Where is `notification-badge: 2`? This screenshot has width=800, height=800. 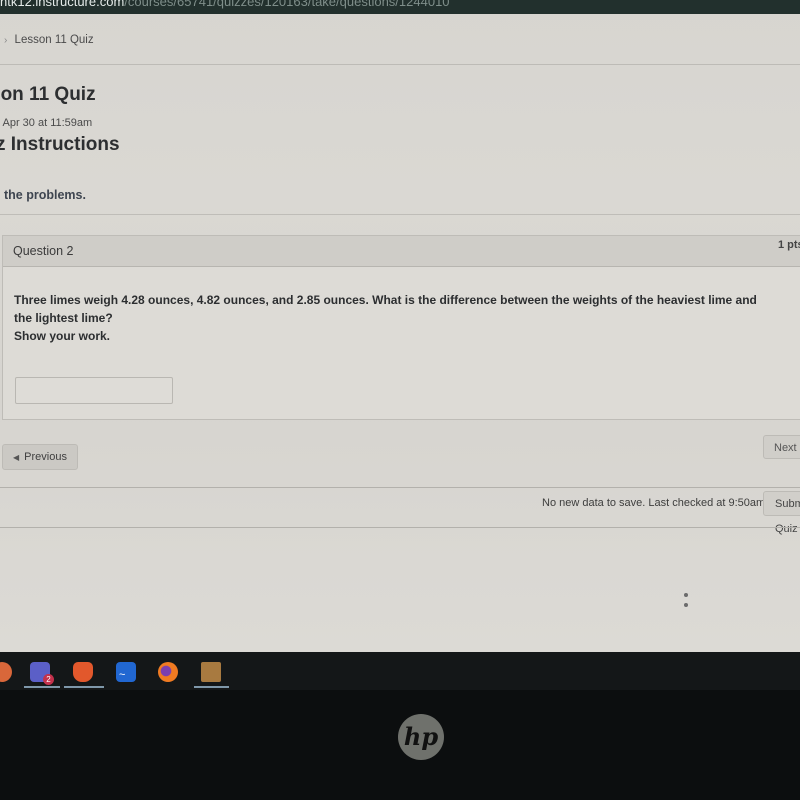 notification-badge: 2 is located at coordinates (48, 679).